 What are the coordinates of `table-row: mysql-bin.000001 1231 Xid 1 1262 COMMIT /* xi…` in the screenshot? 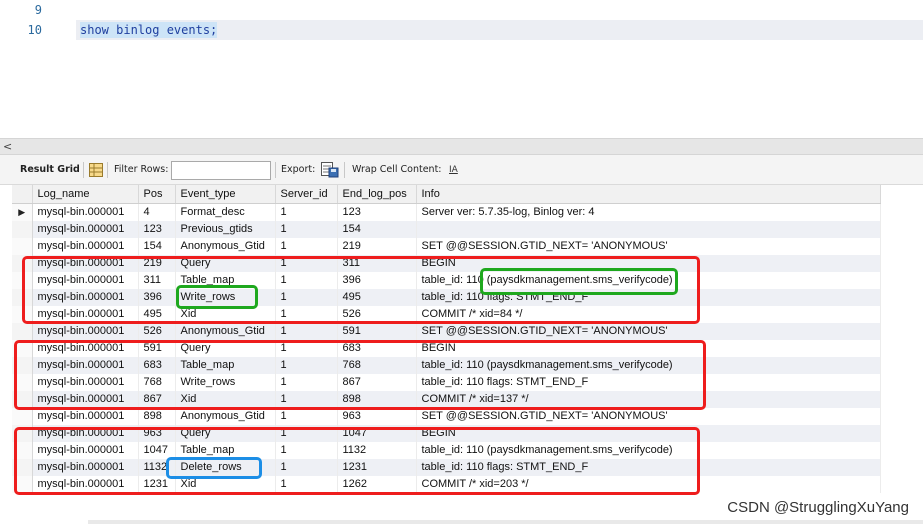 It's located at (446, 484).